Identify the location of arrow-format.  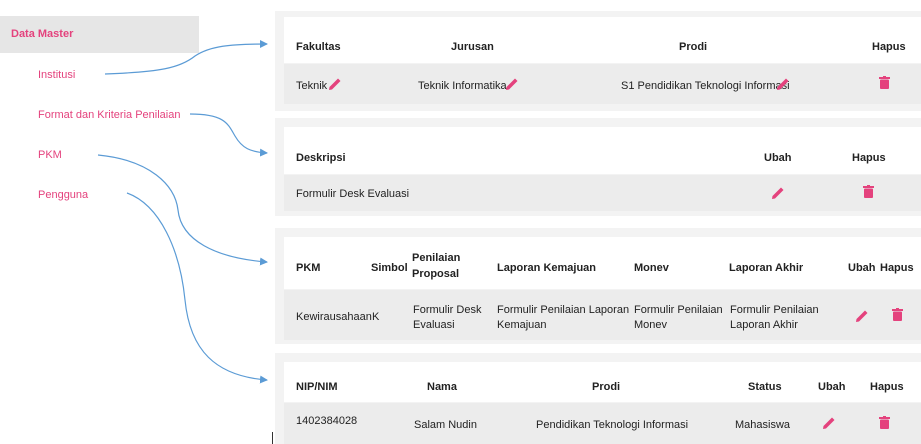
(228, 135).